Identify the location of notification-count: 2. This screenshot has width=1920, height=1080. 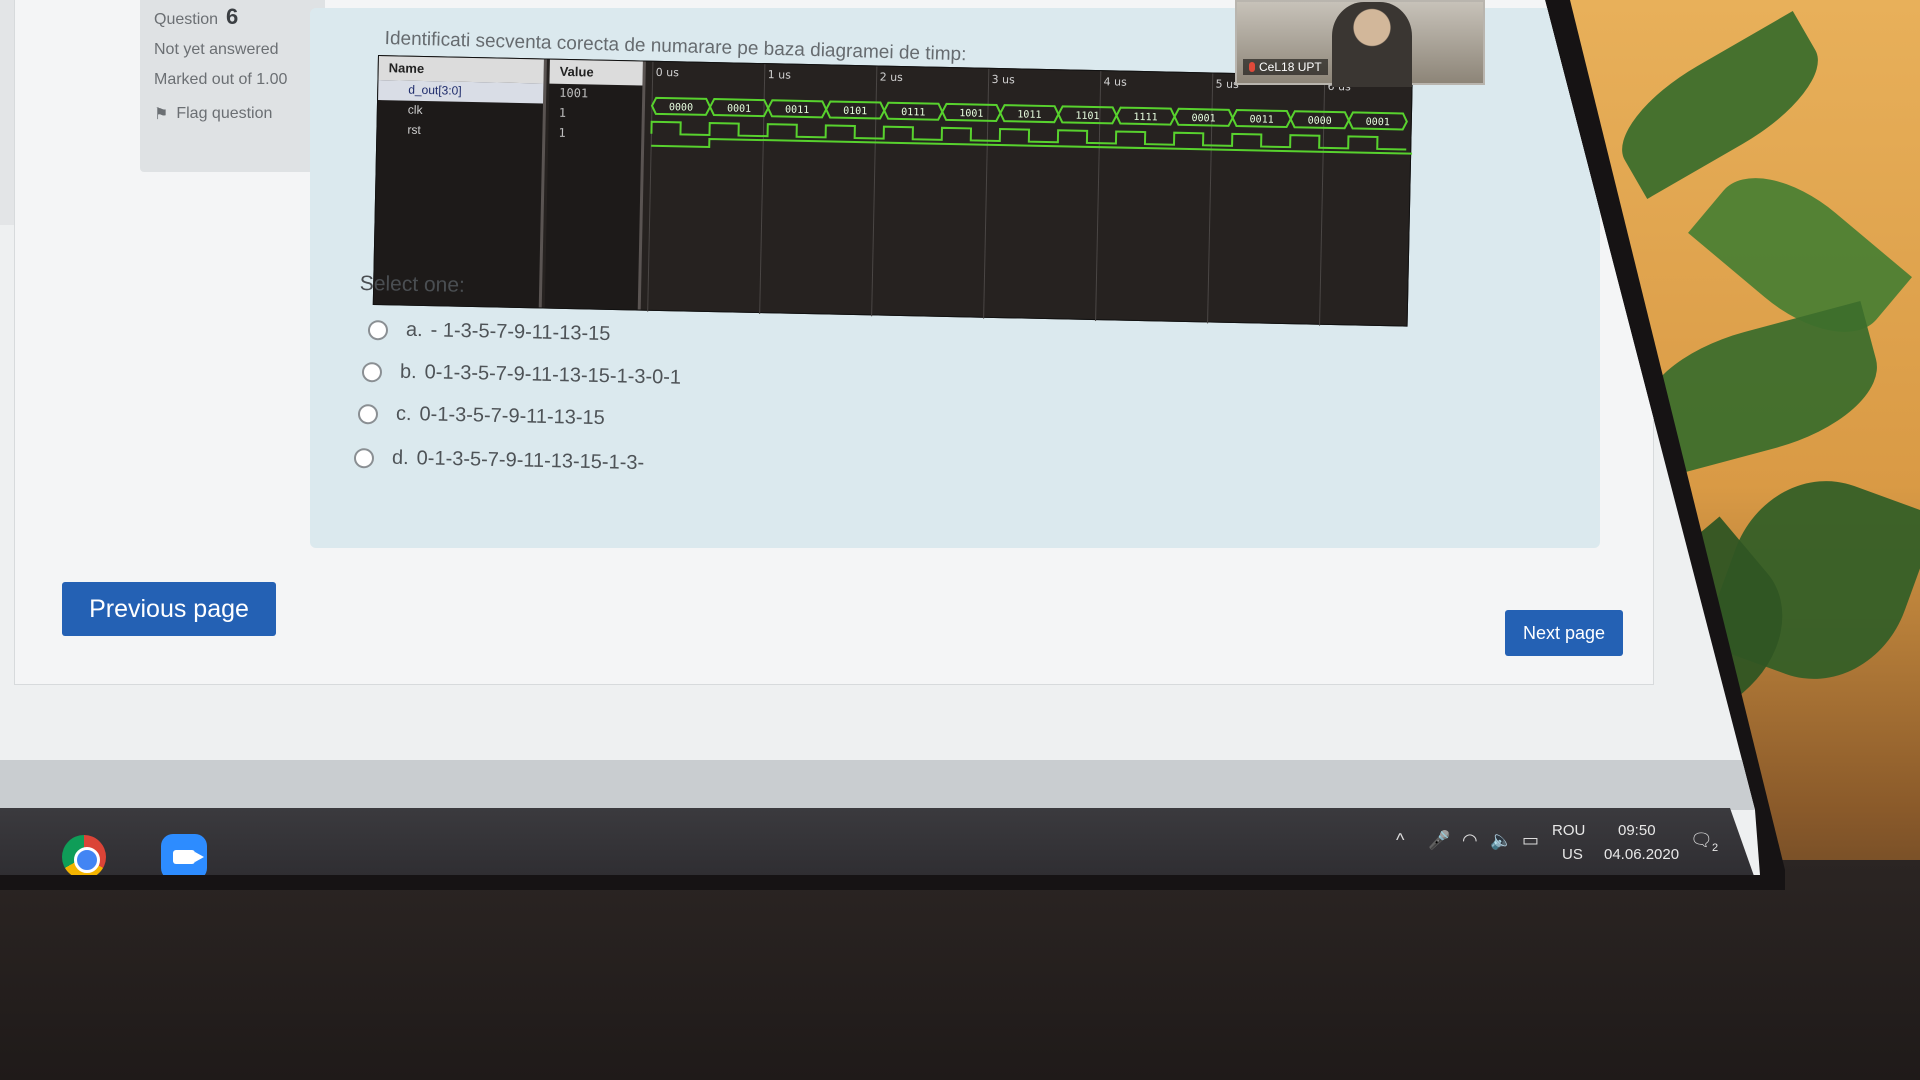
(1715, 848).